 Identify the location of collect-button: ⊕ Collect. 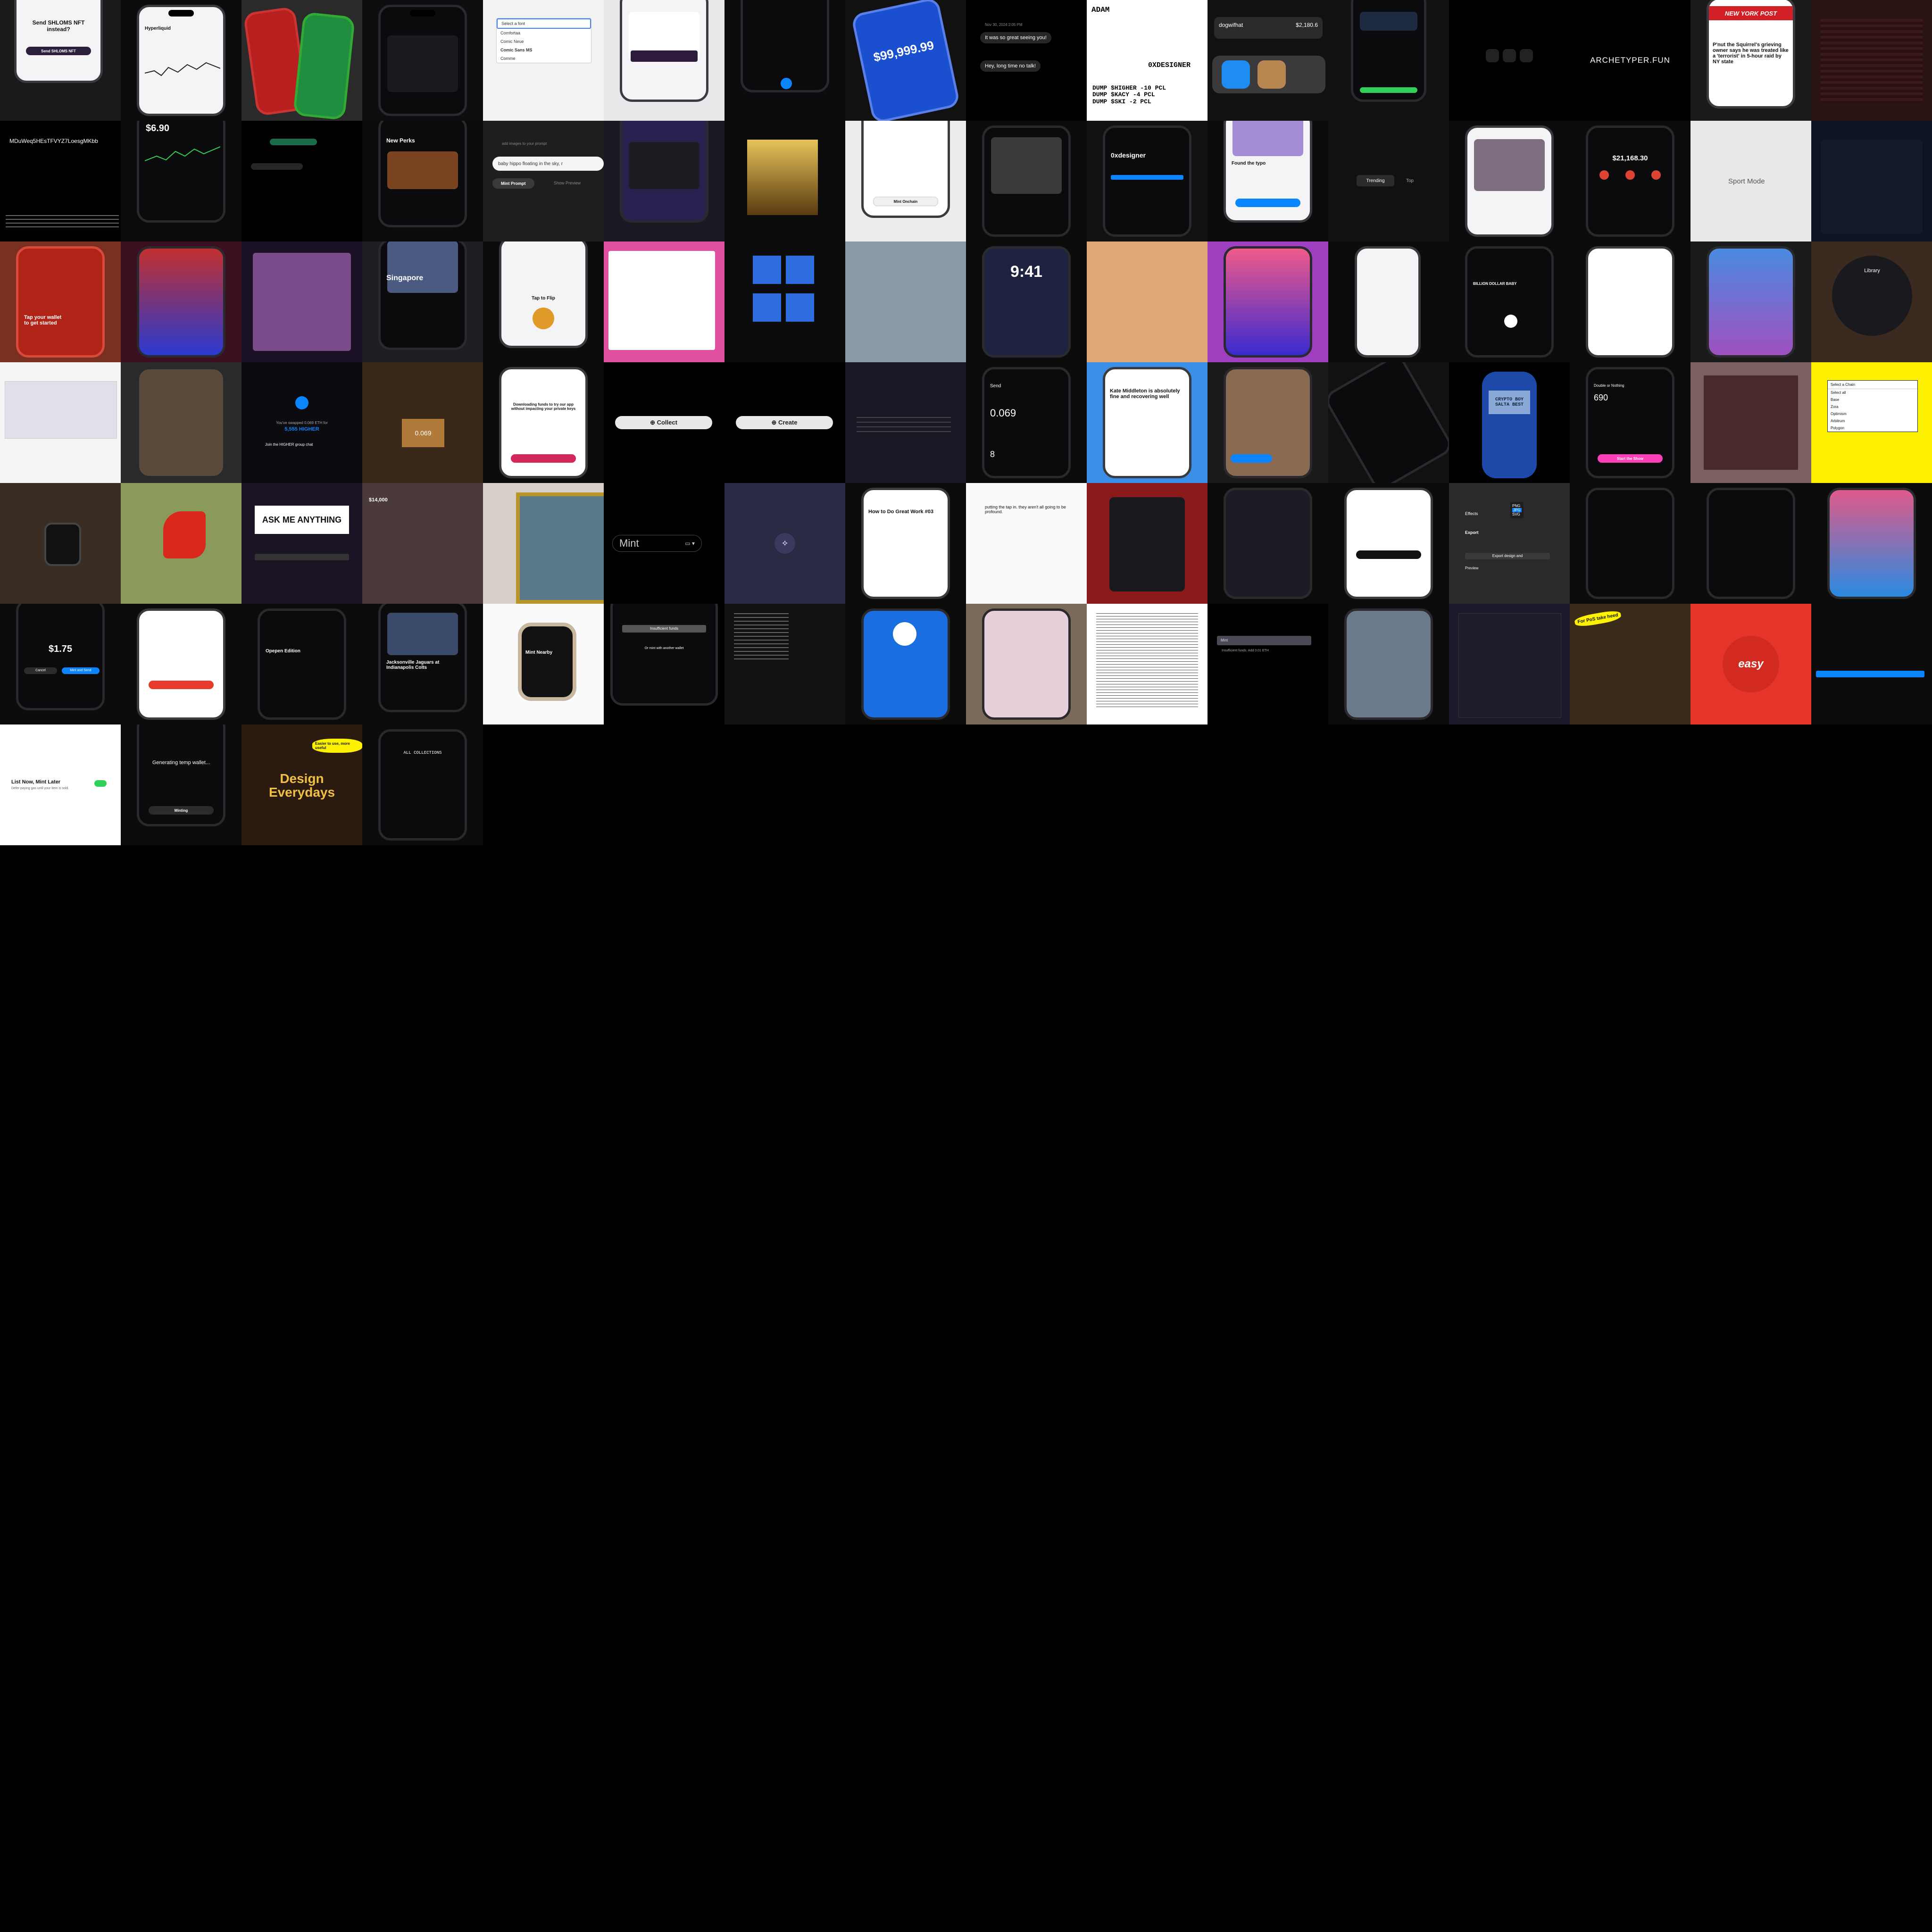
(664, 423).